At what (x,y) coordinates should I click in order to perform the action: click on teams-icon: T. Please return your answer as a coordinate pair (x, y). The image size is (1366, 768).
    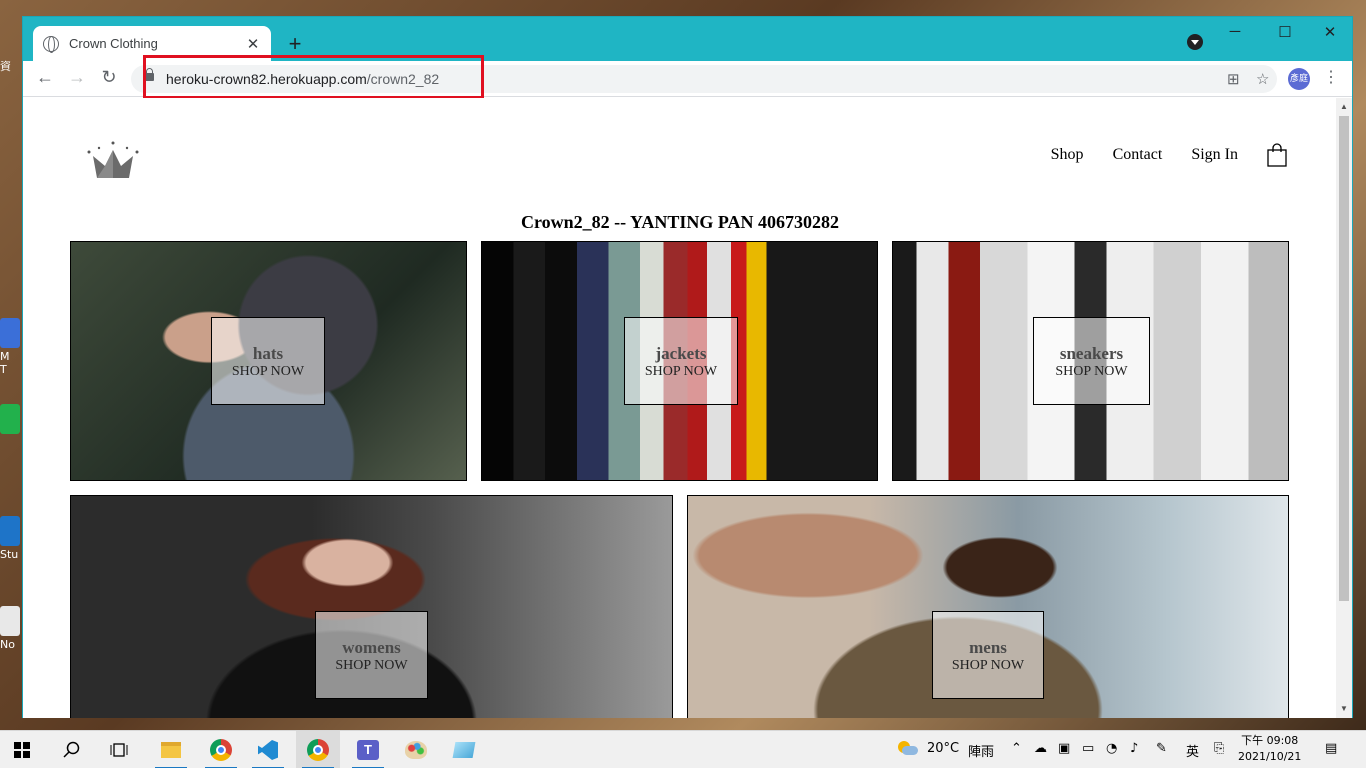
    Looking at the image, I should click on (368, 750).